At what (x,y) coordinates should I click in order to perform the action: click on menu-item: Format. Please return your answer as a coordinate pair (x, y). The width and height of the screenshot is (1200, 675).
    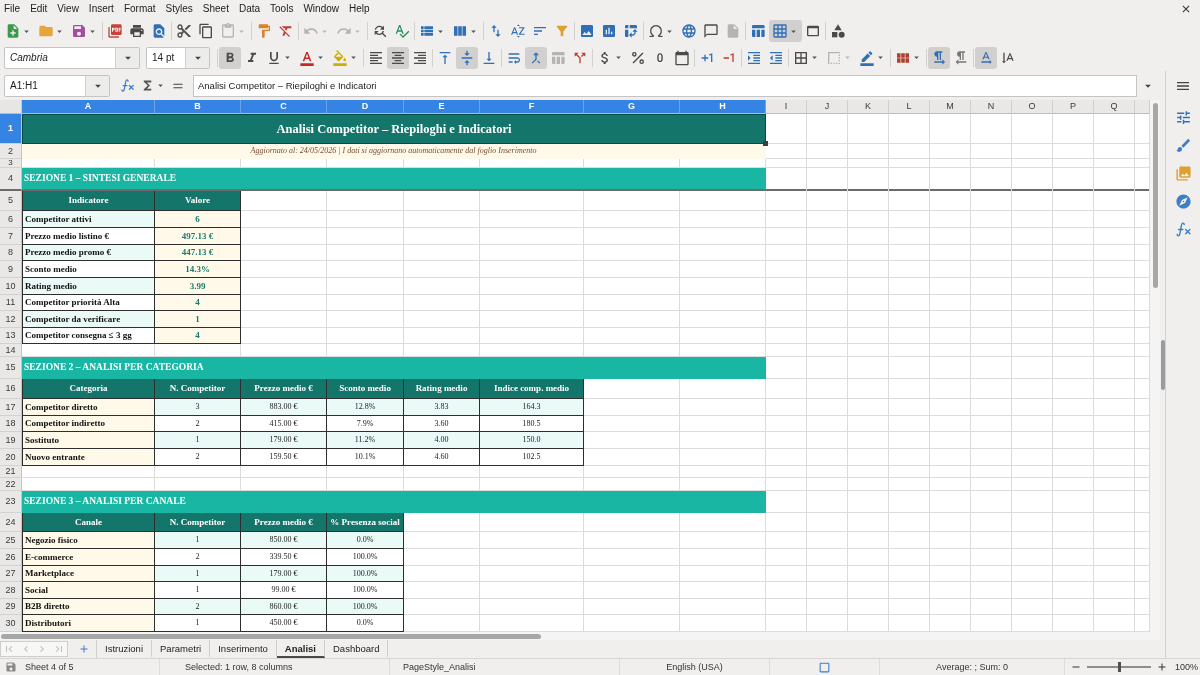
    Looking at the image, I should click on (139, 9).